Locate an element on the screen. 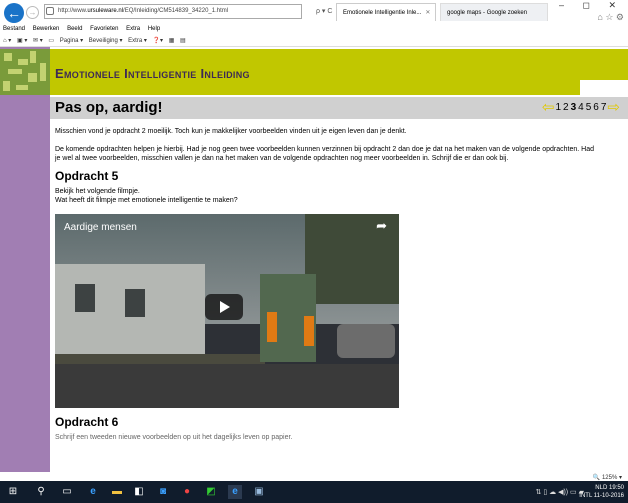 This screenshot has height=503, width=628. clock-date: 11-10-2016 is located at coordinates (608, 496).